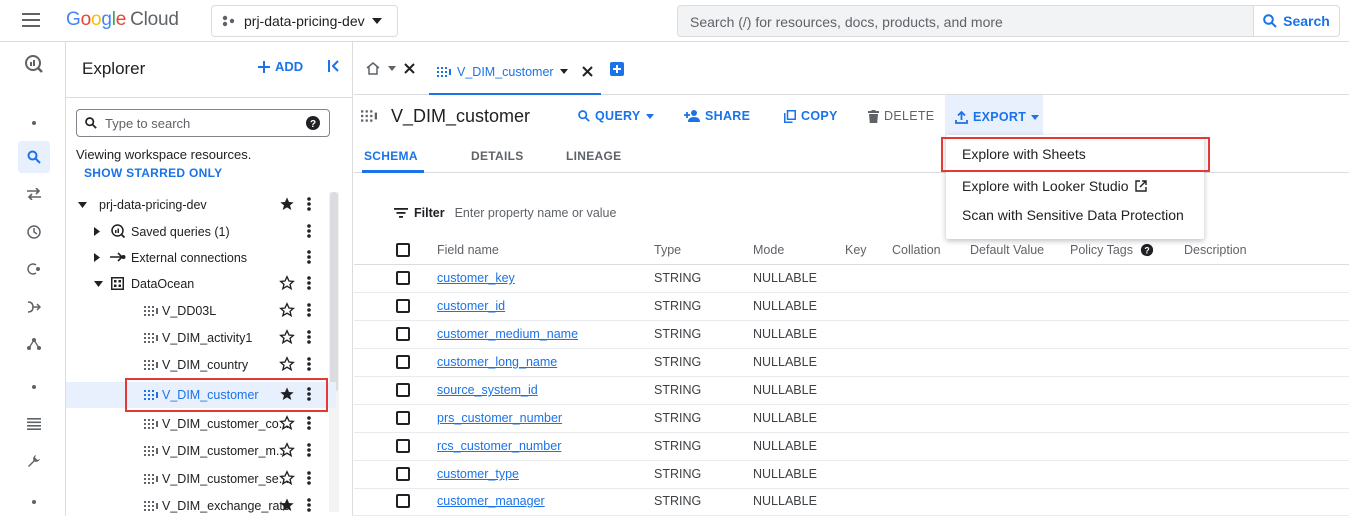 This screenshot has height=519, width=1349. I want to click on expand-arrow-down-icon, so click(98, 284).